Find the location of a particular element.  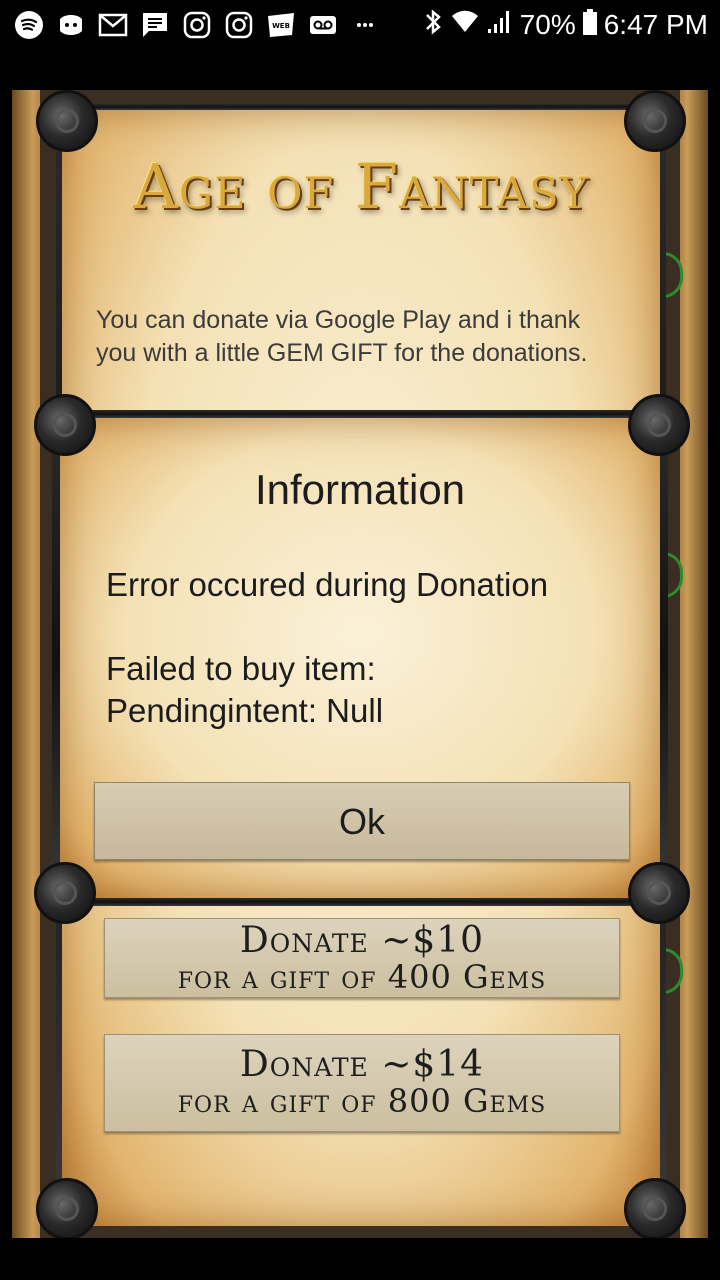

signal-icon is located at coordinates (500, 25).